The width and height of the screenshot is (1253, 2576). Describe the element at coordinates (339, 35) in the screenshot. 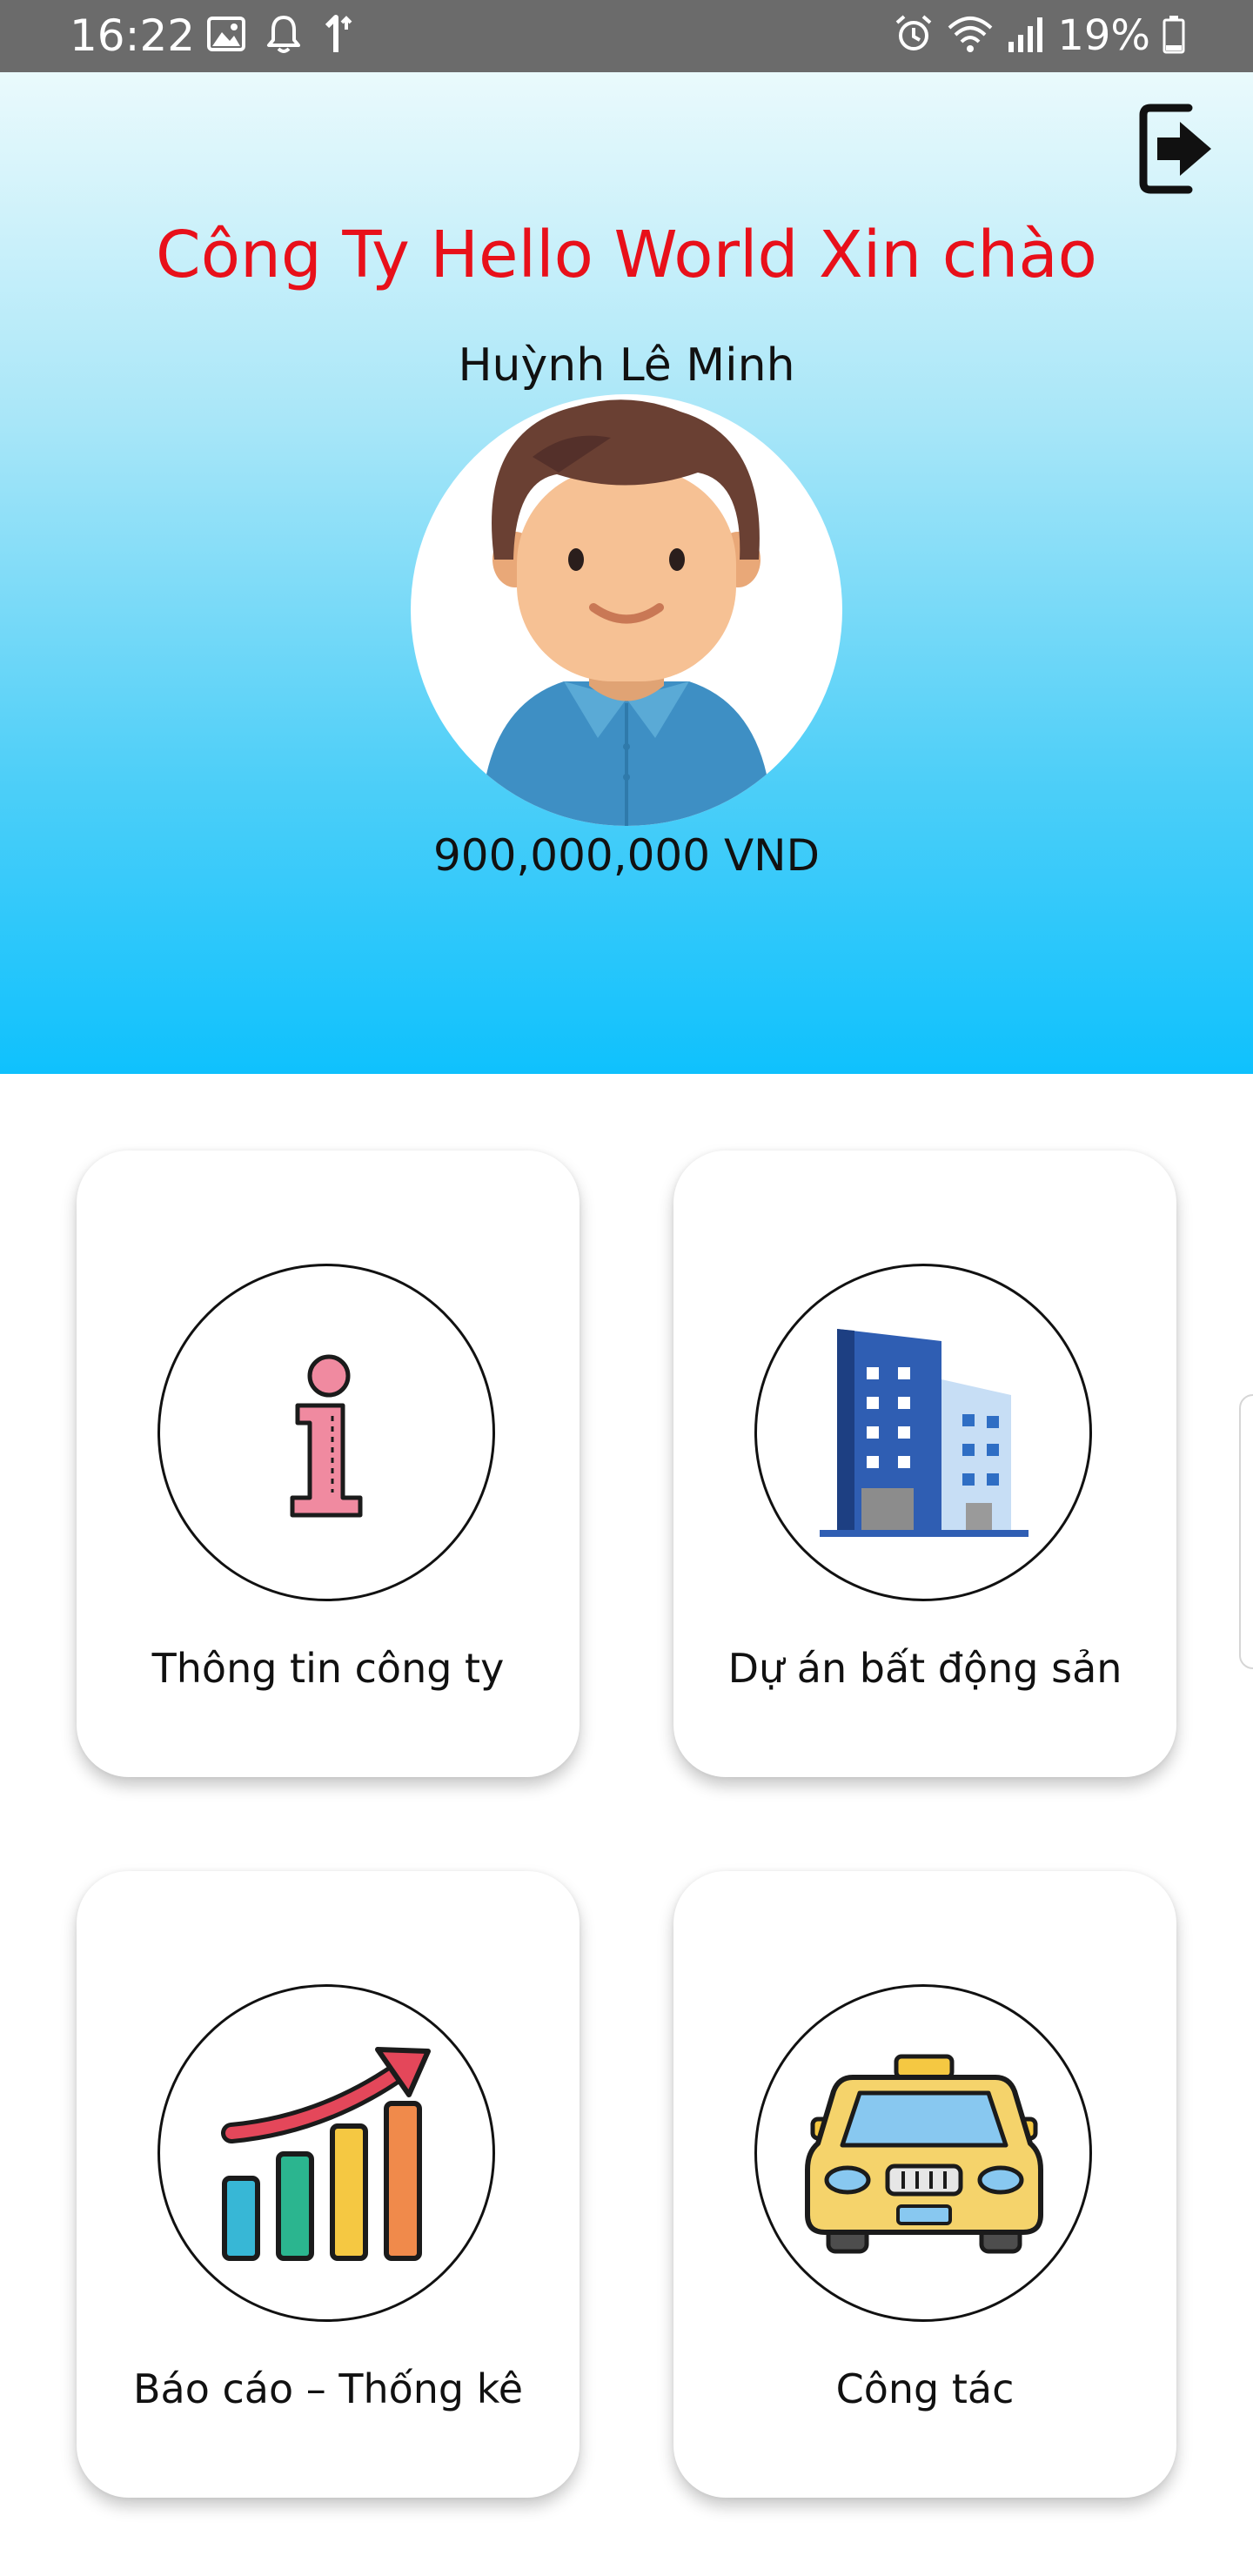

I see `data-icon` at that location.